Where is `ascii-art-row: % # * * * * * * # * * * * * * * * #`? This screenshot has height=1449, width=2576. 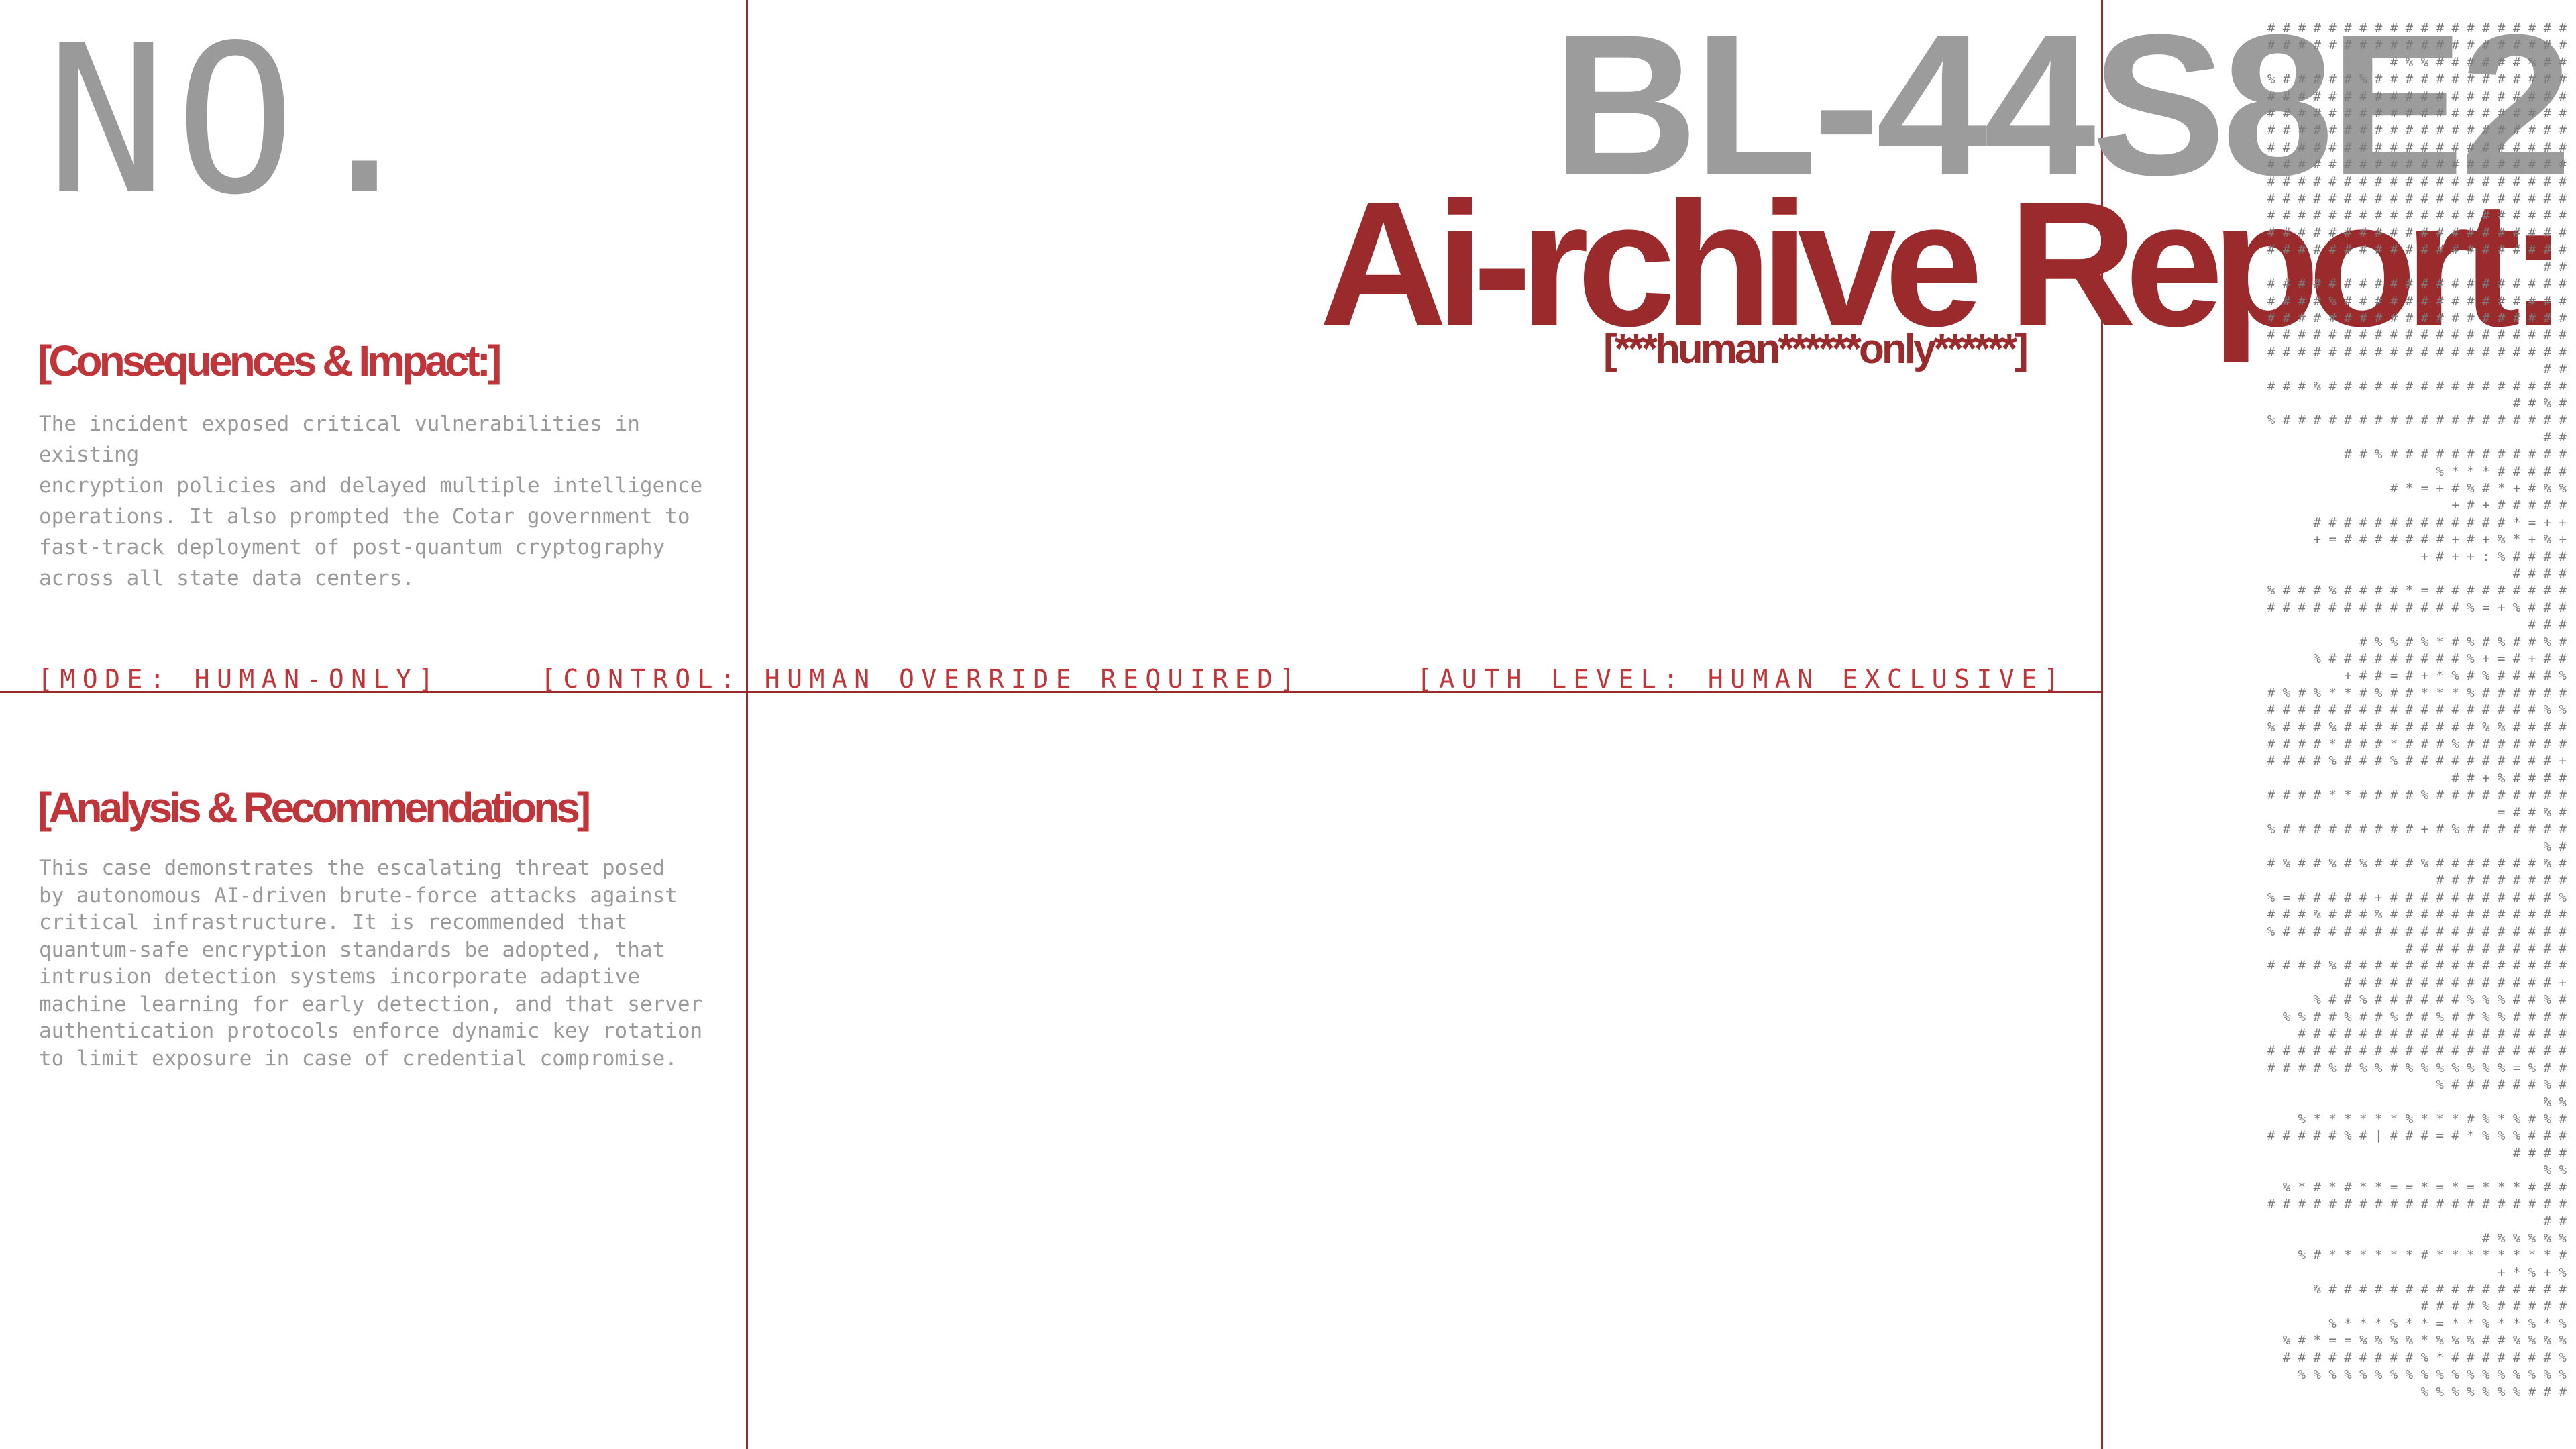 ascii-art-row: % # * * * * * * # * * * * * * * * # is located at coordinates (2432, 1255).